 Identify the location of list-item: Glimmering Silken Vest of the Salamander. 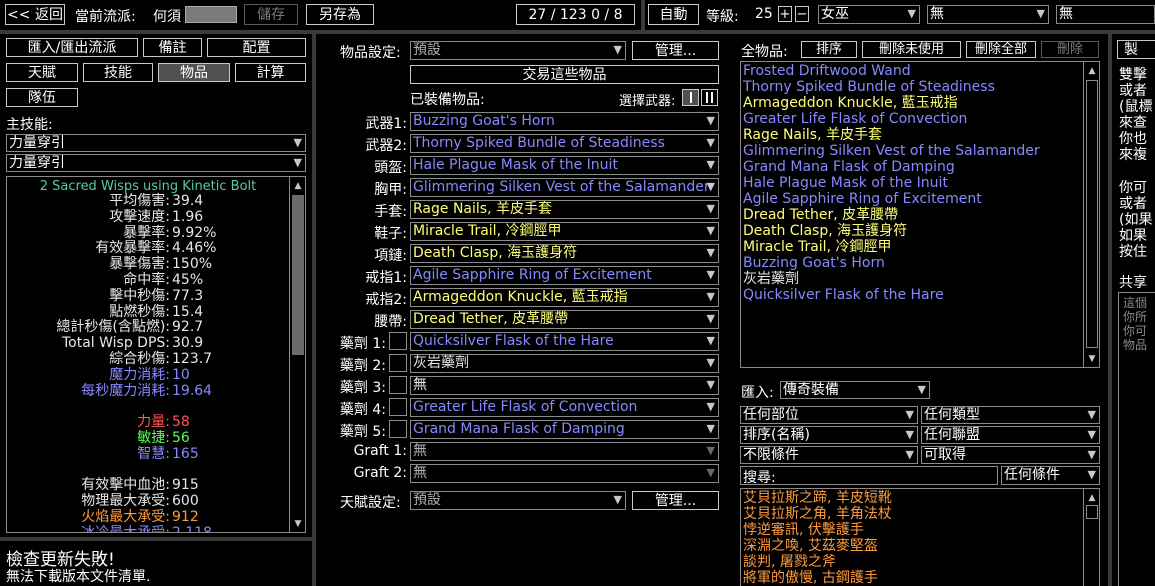
(913, 151).